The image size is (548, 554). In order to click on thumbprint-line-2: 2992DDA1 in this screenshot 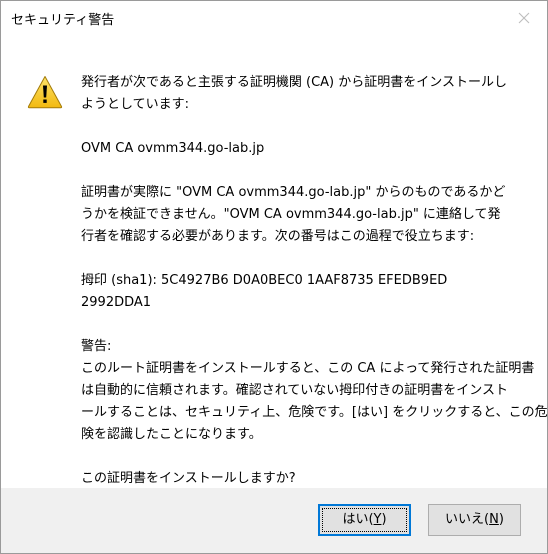, I will do `click(116, 302)`.